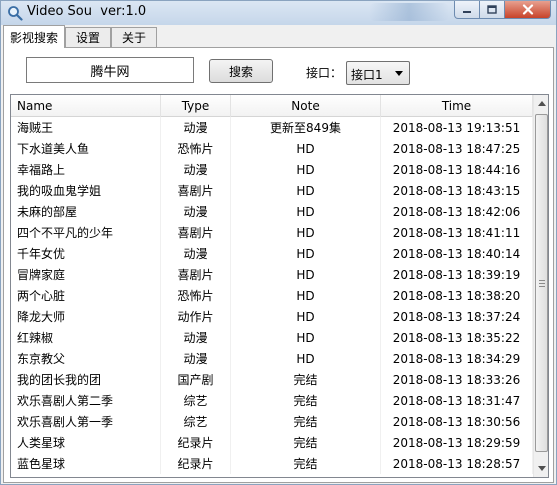 This screenshot has width=557, height=485. What do you see at coordinates (457, 253) in the screenshot?
I see `cell-time: 2018-08-13 18:40:14` at bounding box center [457, 253].